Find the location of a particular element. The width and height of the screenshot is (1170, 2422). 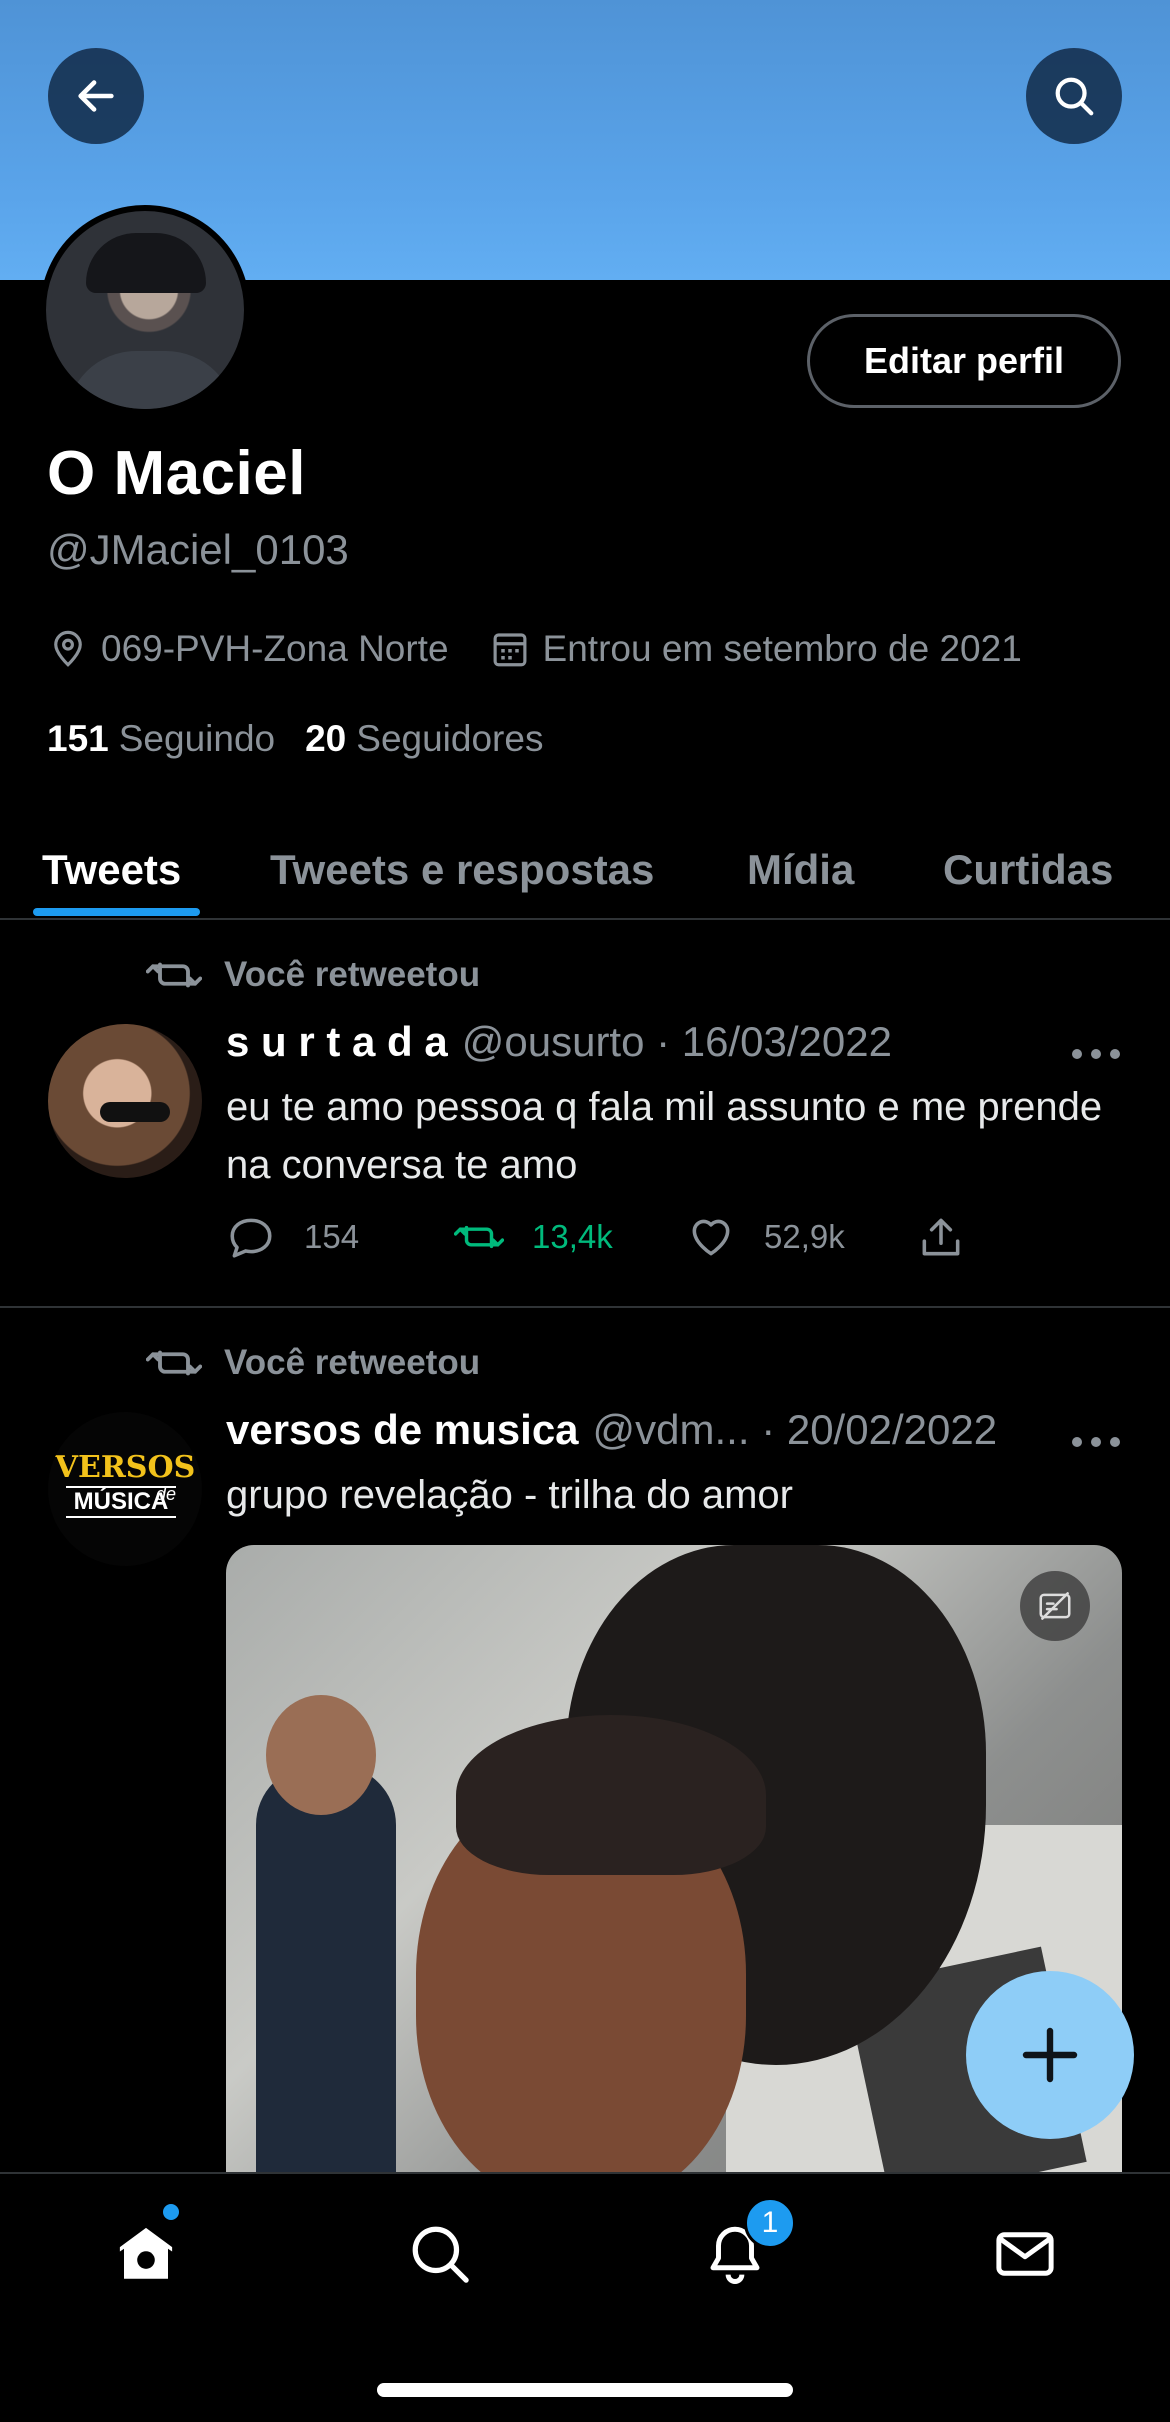

follow-stats: 151 Seguindo 20 Seguidores is located at coordinates (310, 739).